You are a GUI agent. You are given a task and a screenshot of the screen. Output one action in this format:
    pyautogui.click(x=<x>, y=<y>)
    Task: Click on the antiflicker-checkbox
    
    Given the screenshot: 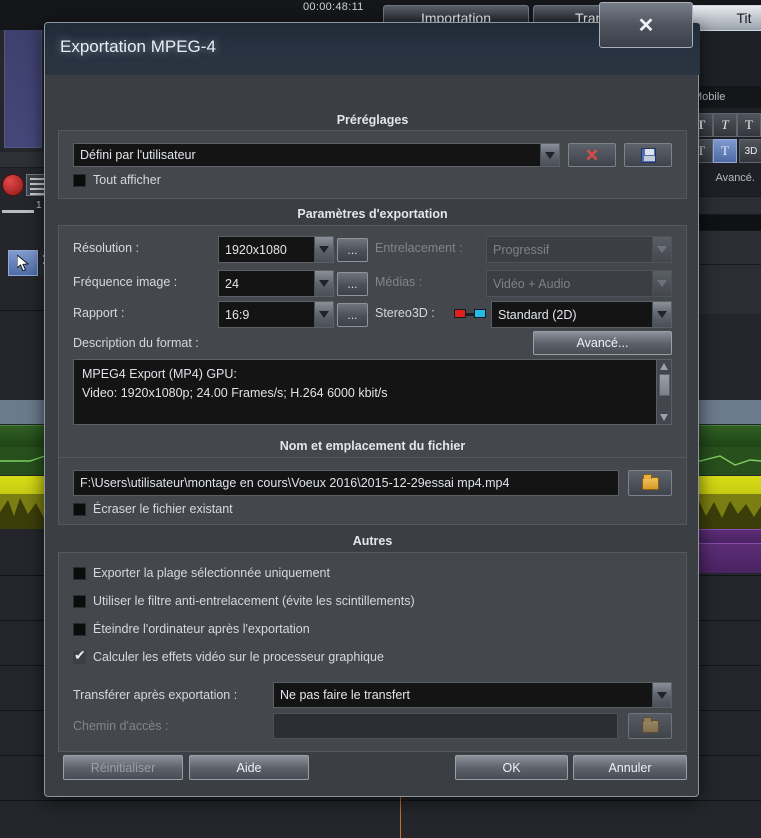 What is the action you would take?
    pyautogui.click(x=79, y=601)
    